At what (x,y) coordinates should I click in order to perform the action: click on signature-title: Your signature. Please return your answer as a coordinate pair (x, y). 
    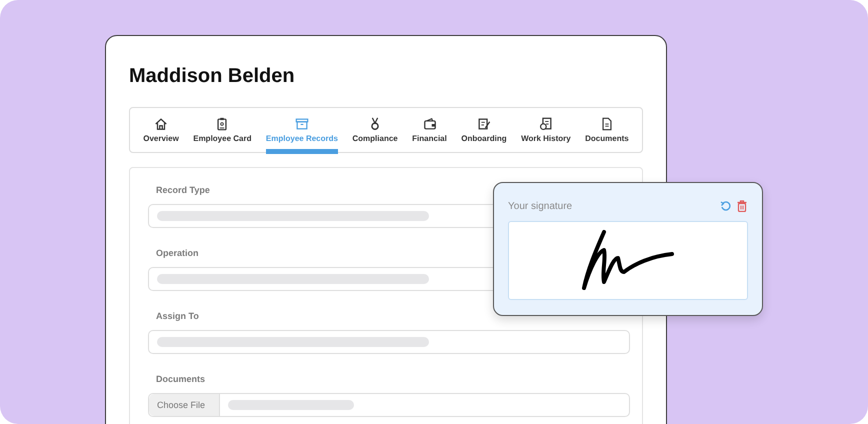
    Looking at the image, I should click on (540, 206).